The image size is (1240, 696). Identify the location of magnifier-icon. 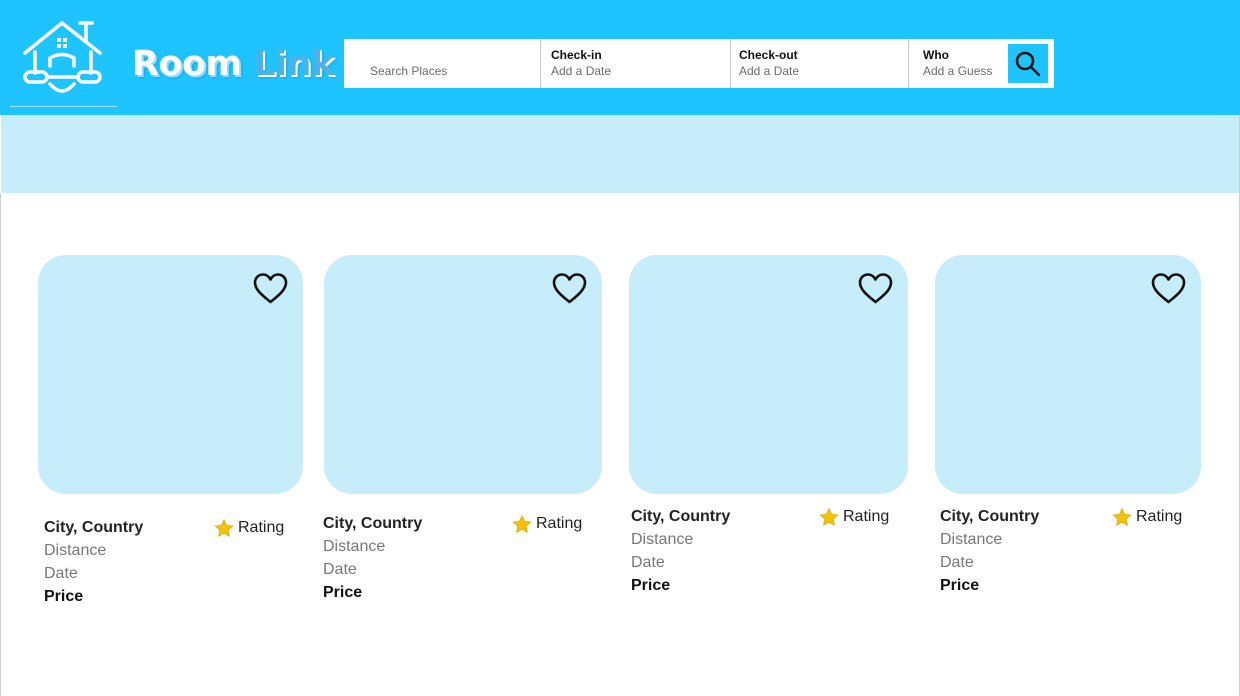
(1028, 64).